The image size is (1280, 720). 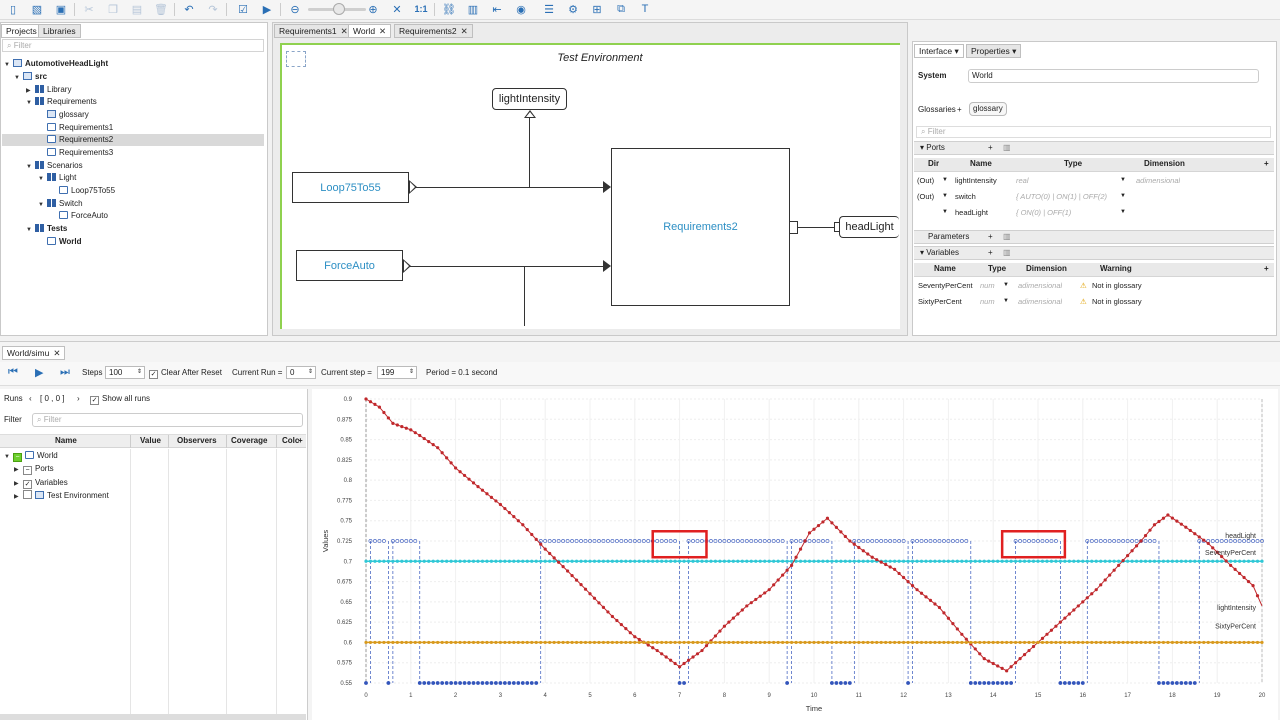 What do you see at coordinates (145, 90) in the screenshot?
I see `tree-item-library: ▶ Library` at bounding box center [145, 90].